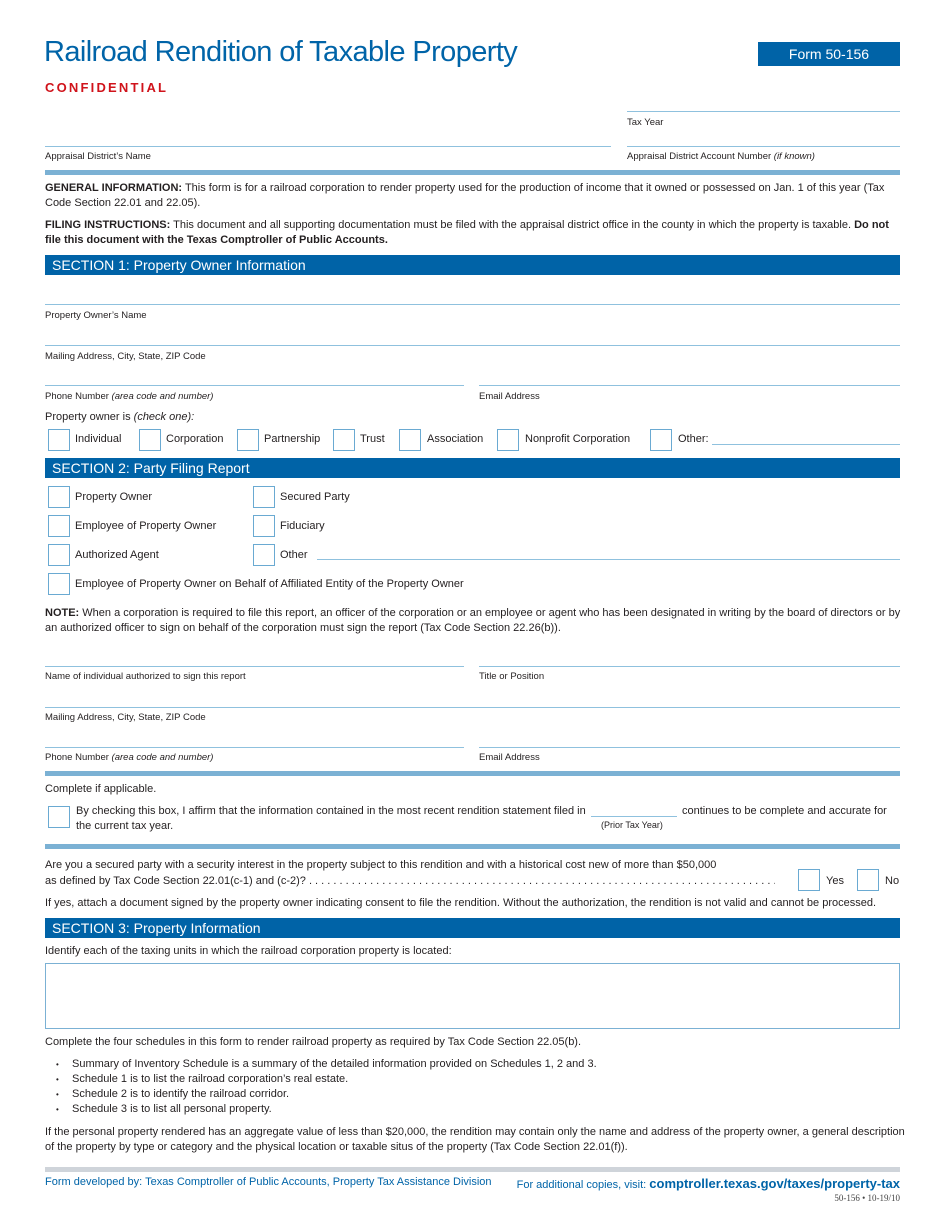  What do you see at coordinates (372, 439) in the screenshot?
I see `label-trust: Trust` at bounding box center [372, 439].